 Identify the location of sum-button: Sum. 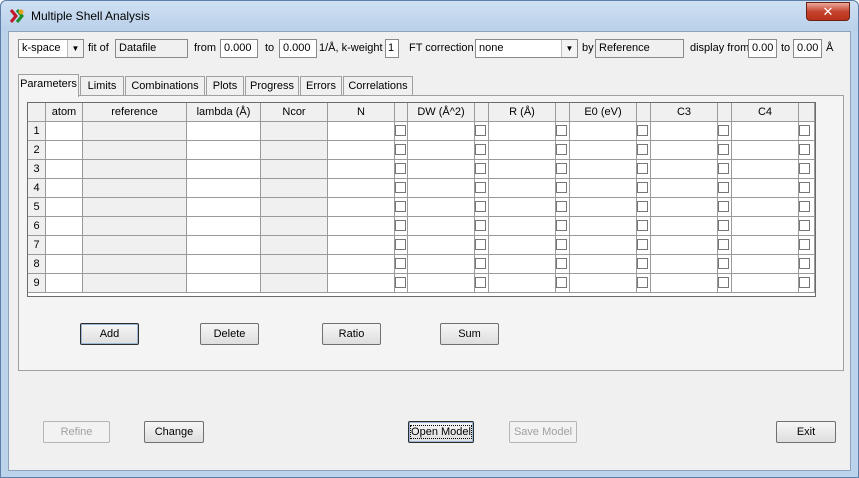
(469, 334).